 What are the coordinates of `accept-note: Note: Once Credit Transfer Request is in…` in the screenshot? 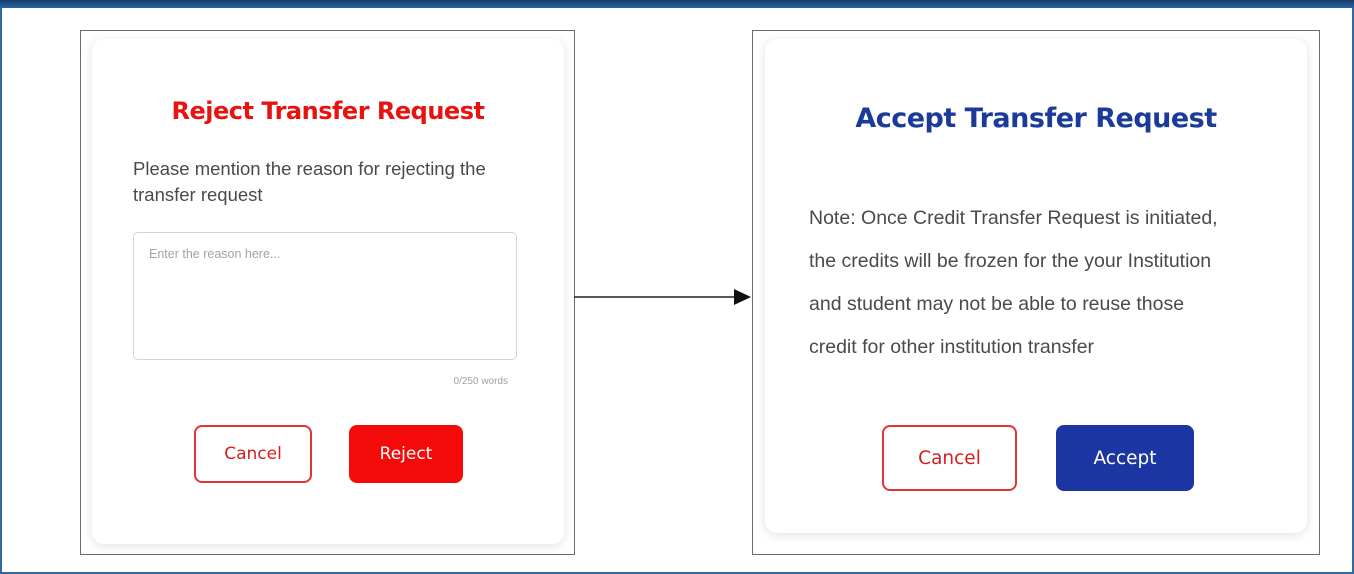 It's located at (1049, 283).